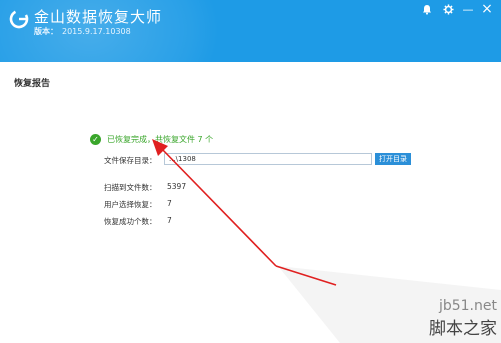 Image resolution: width=501 pixels, height=343 pixels. Describe the element at coordinates (19, 19) in the screenshot. I see `app-logo-icon` at that location.